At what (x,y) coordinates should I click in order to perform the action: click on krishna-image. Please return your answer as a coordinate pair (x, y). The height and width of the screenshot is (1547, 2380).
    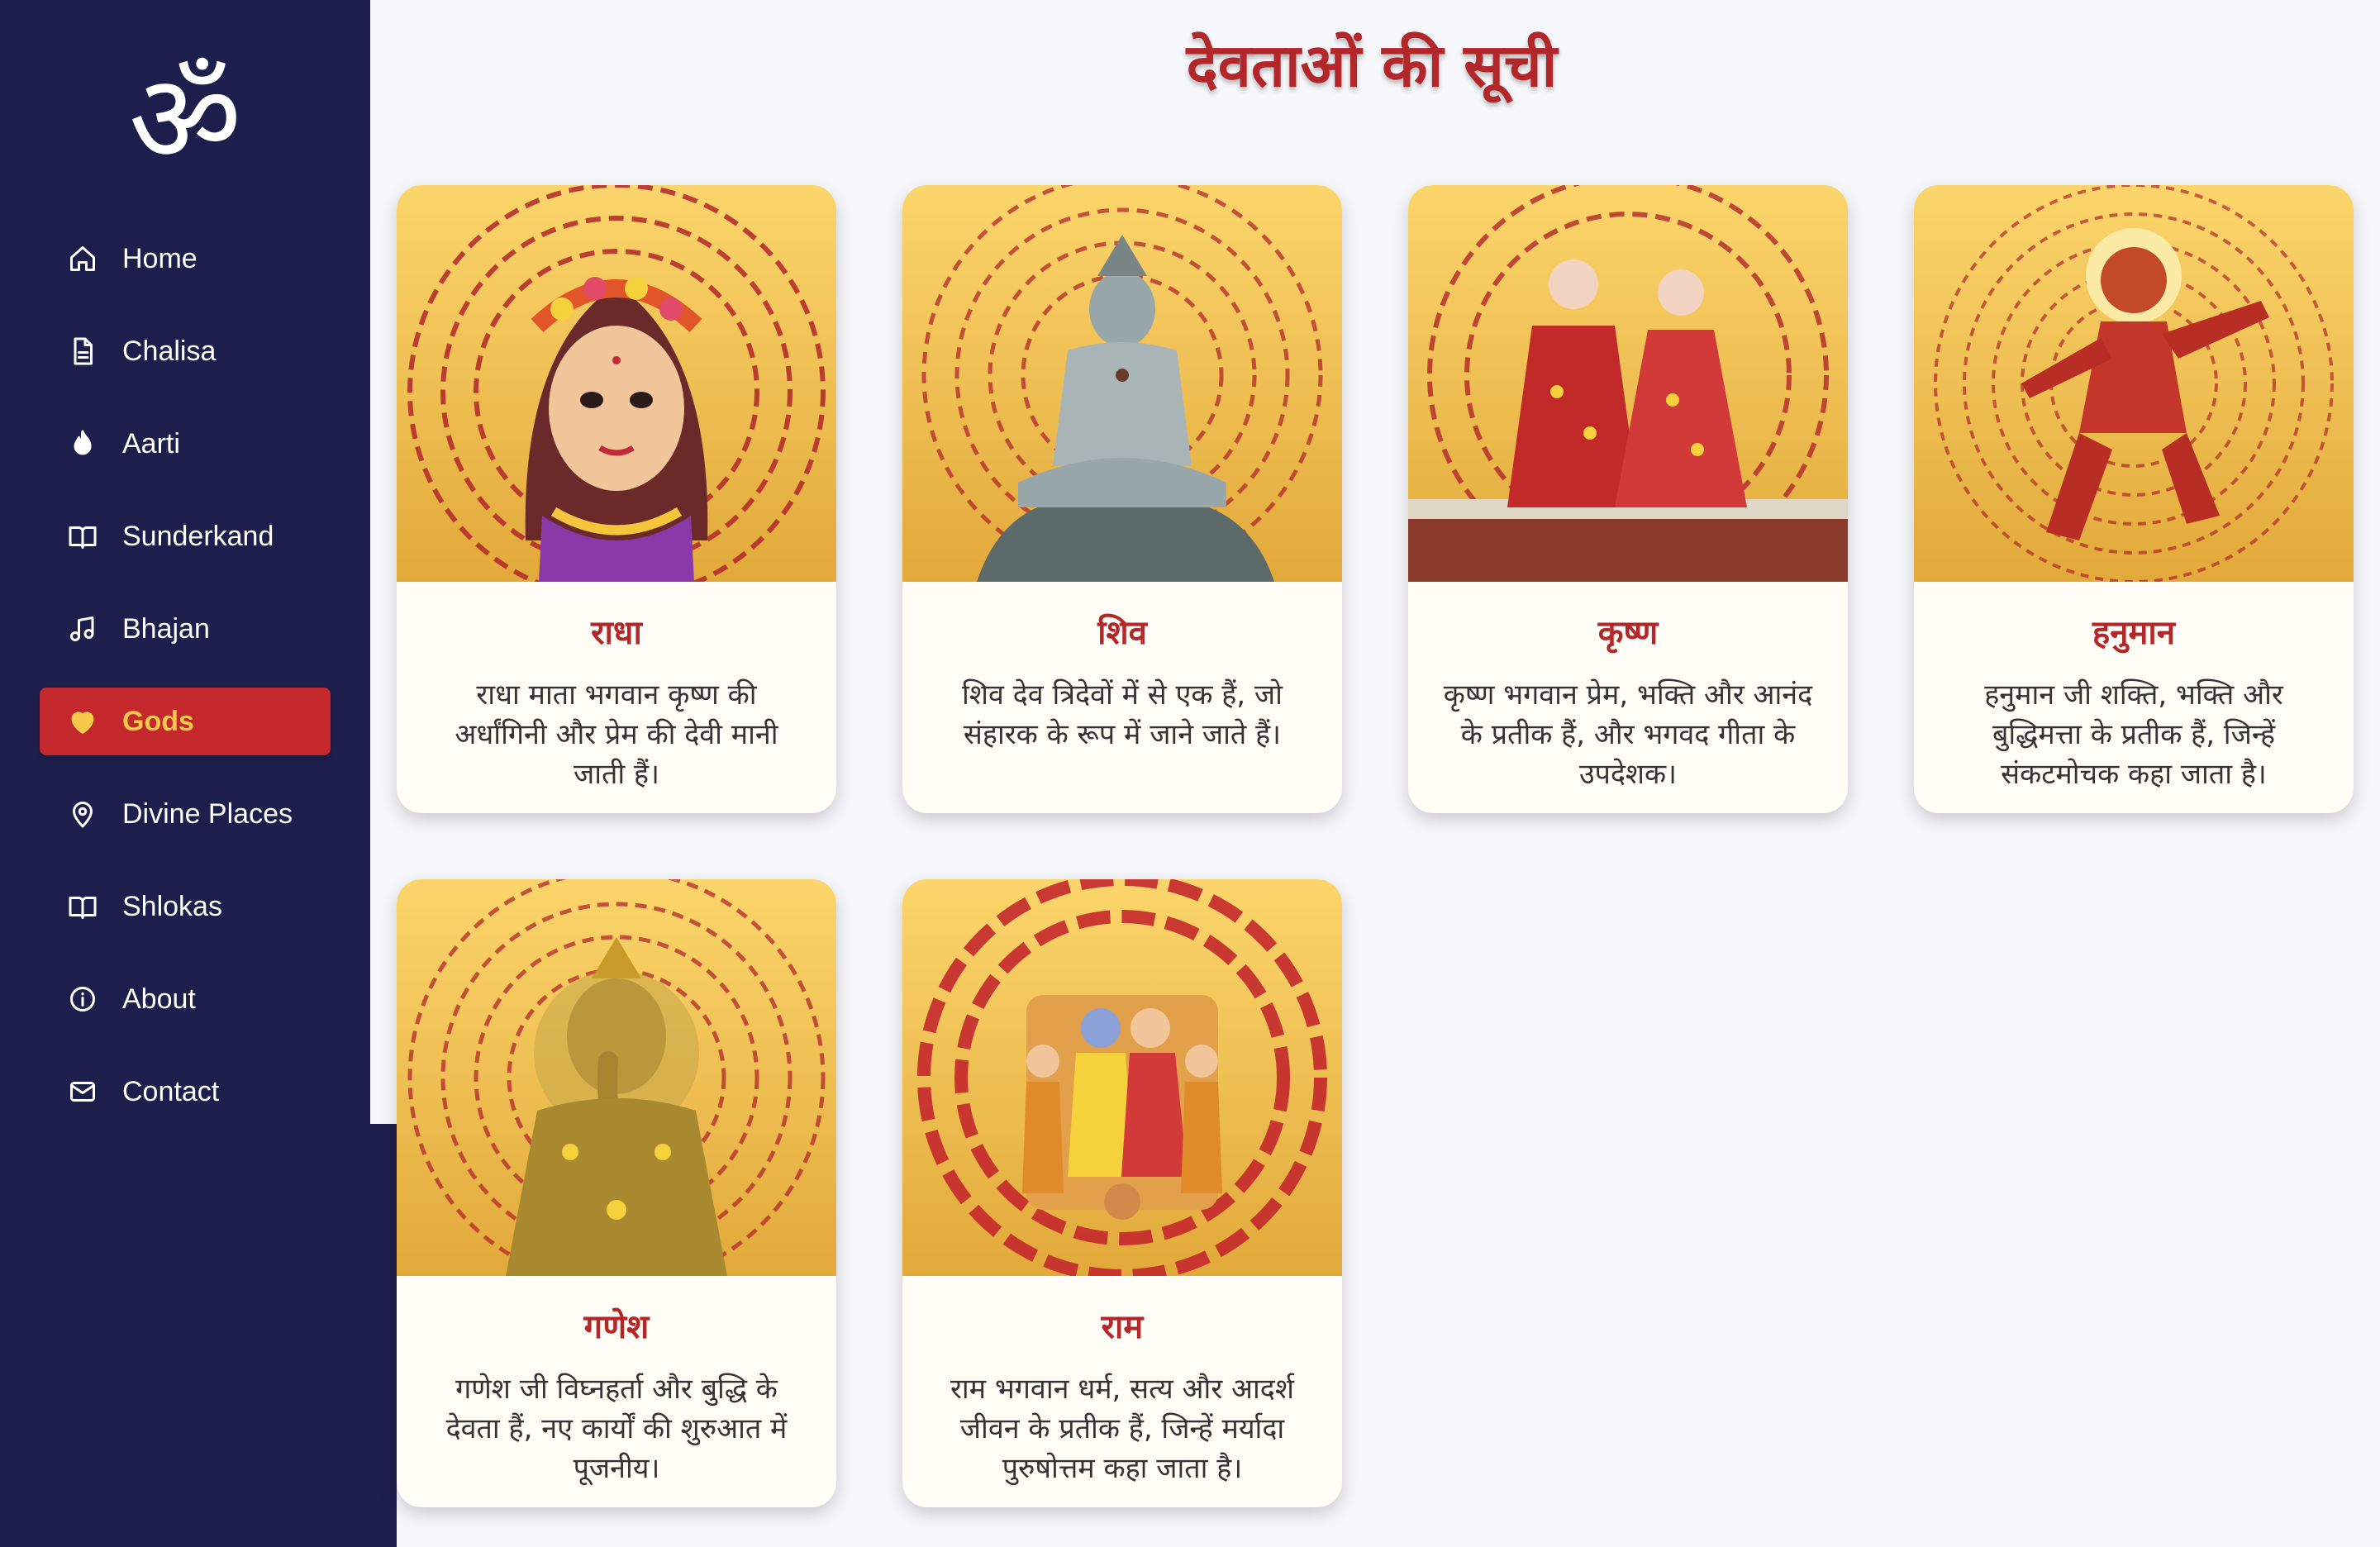
    Looking at the image, I should click on (1628, 383).